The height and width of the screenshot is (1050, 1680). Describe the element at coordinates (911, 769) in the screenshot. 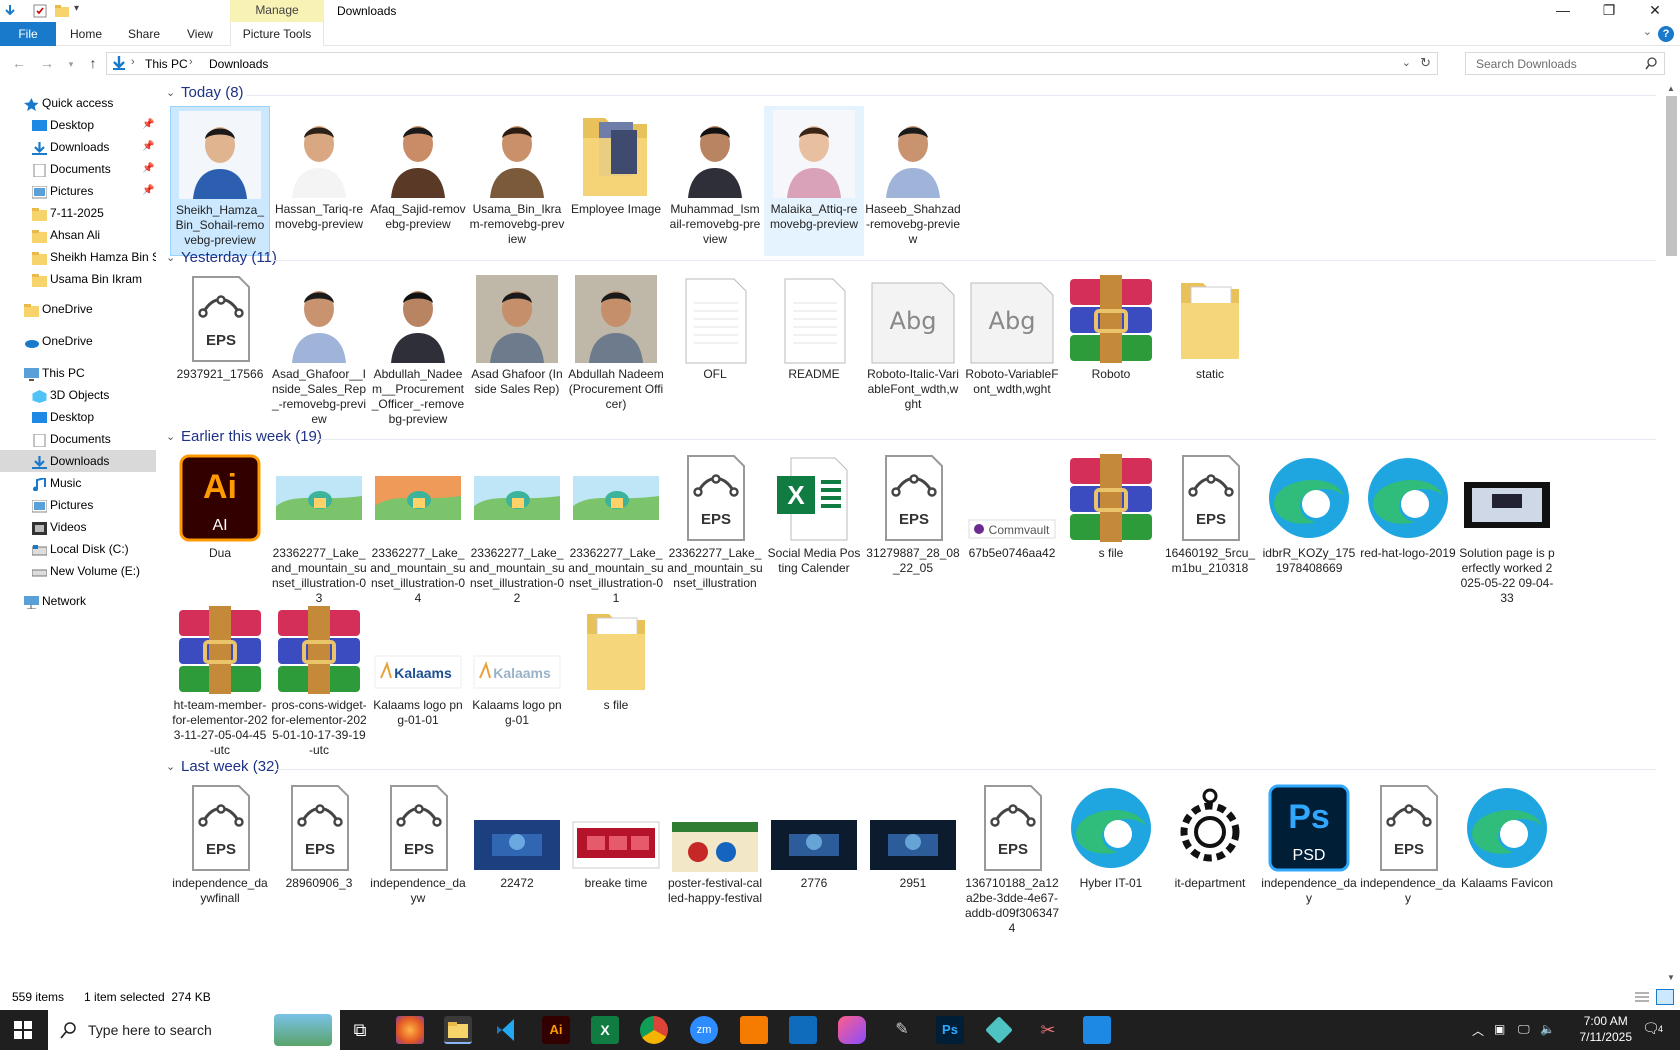

I see `group-header: ⌄ Last week (32)` at that location.